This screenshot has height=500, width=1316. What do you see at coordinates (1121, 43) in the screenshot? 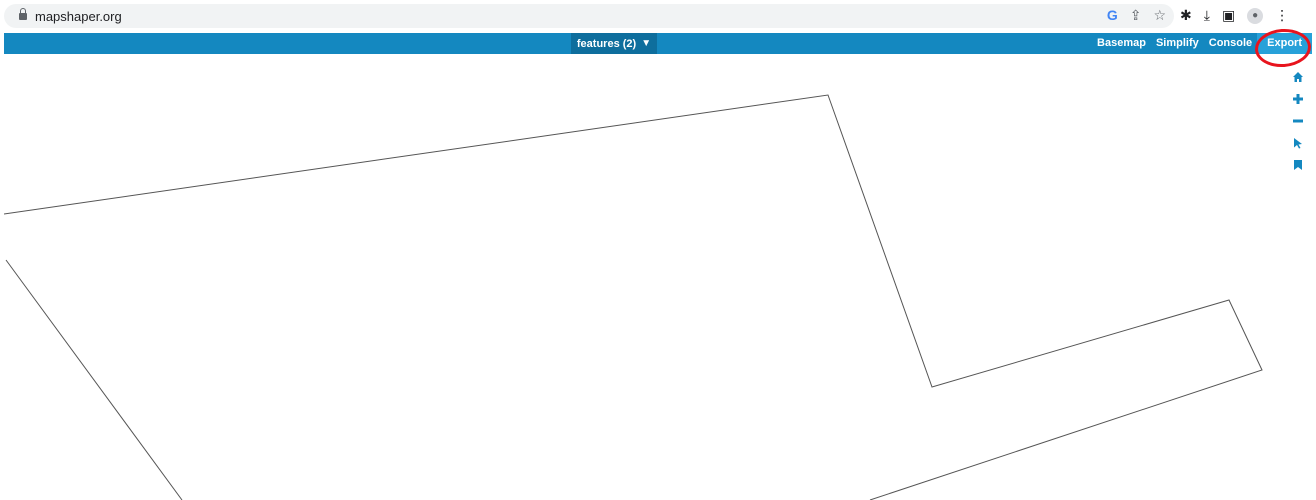
I see `nav-basemap: Basemap` at bounding box center [1121, 43].